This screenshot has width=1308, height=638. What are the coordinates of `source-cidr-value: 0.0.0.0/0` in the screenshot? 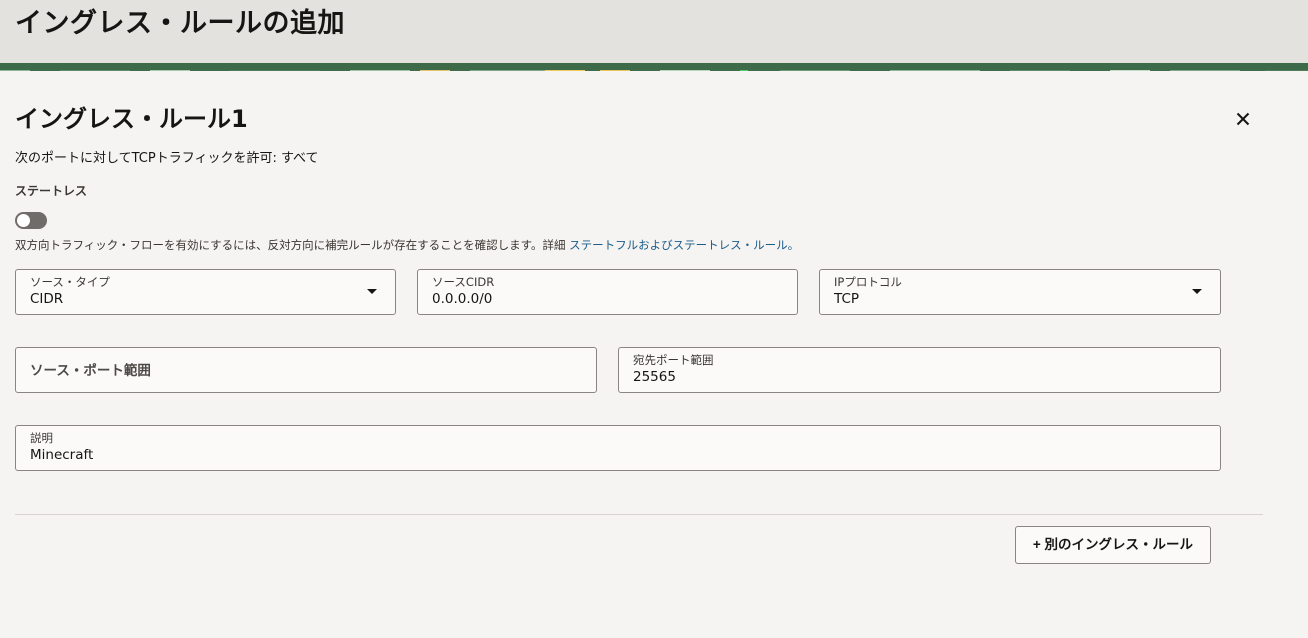 It's located at (462, 299).